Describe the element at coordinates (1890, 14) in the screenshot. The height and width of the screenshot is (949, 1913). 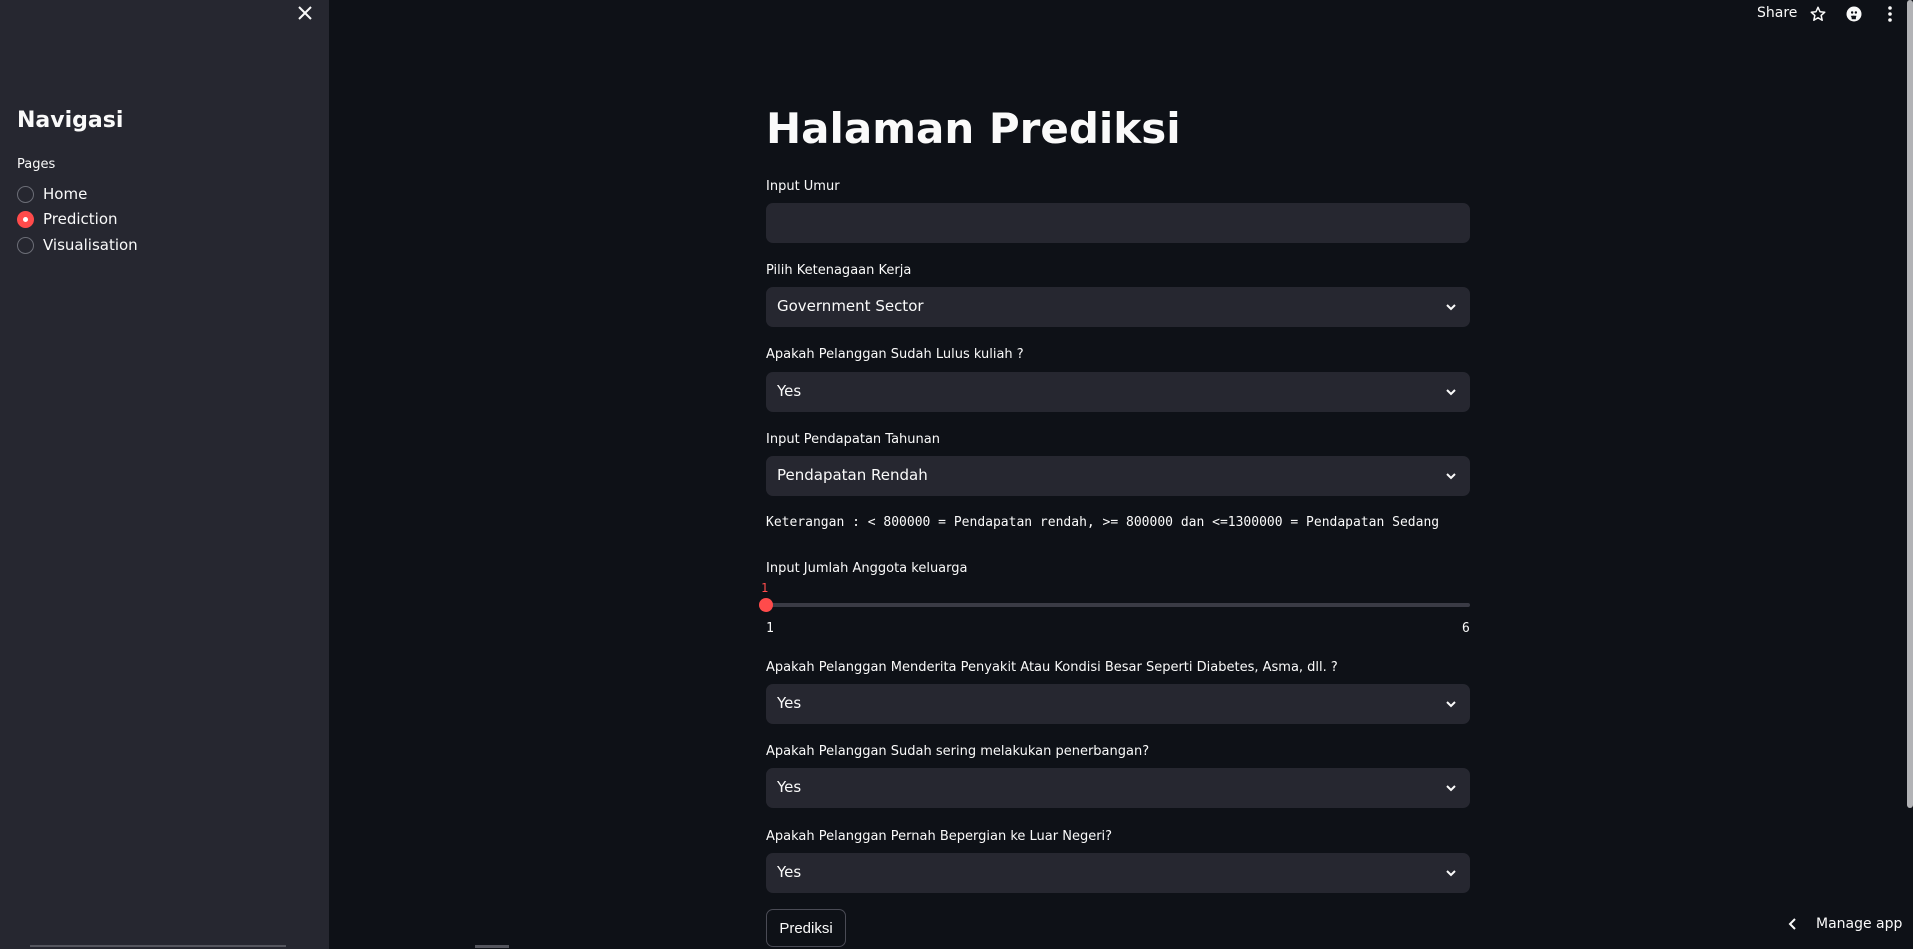
I see `more-vertical-icon` at that location.